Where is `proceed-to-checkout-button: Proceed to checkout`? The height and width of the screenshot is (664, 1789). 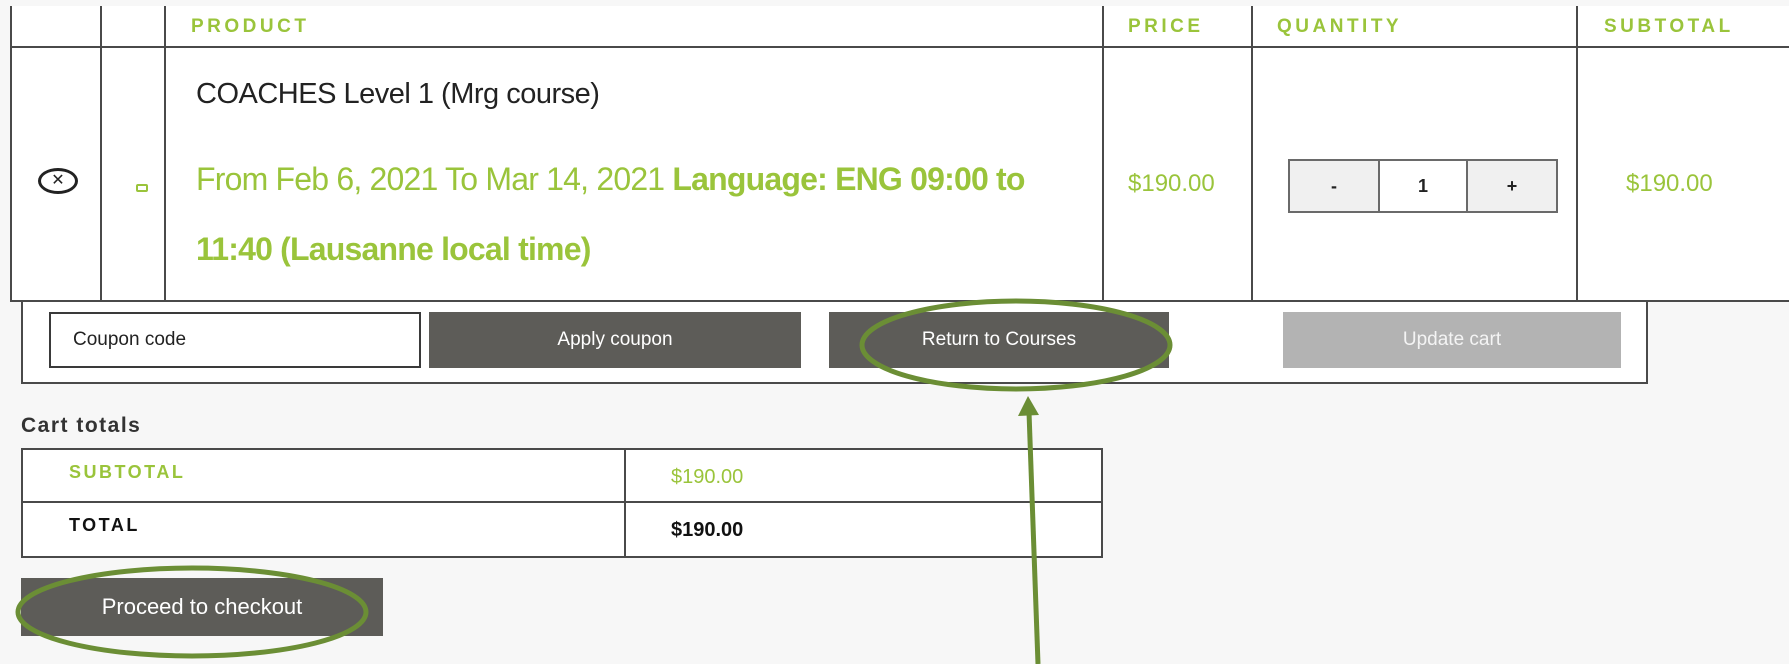
proceed-to-checkout-button: Proceed to checkout is located at coordinates (202, 607).